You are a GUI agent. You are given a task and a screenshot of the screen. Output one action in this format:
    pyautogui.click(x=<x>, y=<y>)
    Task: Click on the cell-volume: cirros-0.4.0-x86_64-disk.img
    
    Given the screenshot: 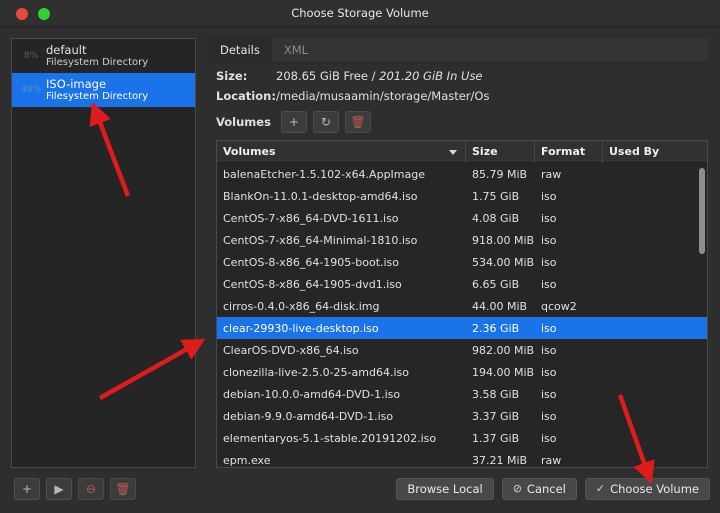 What is the action you would take?
    pyautogui.click(x=301, y=306)
    